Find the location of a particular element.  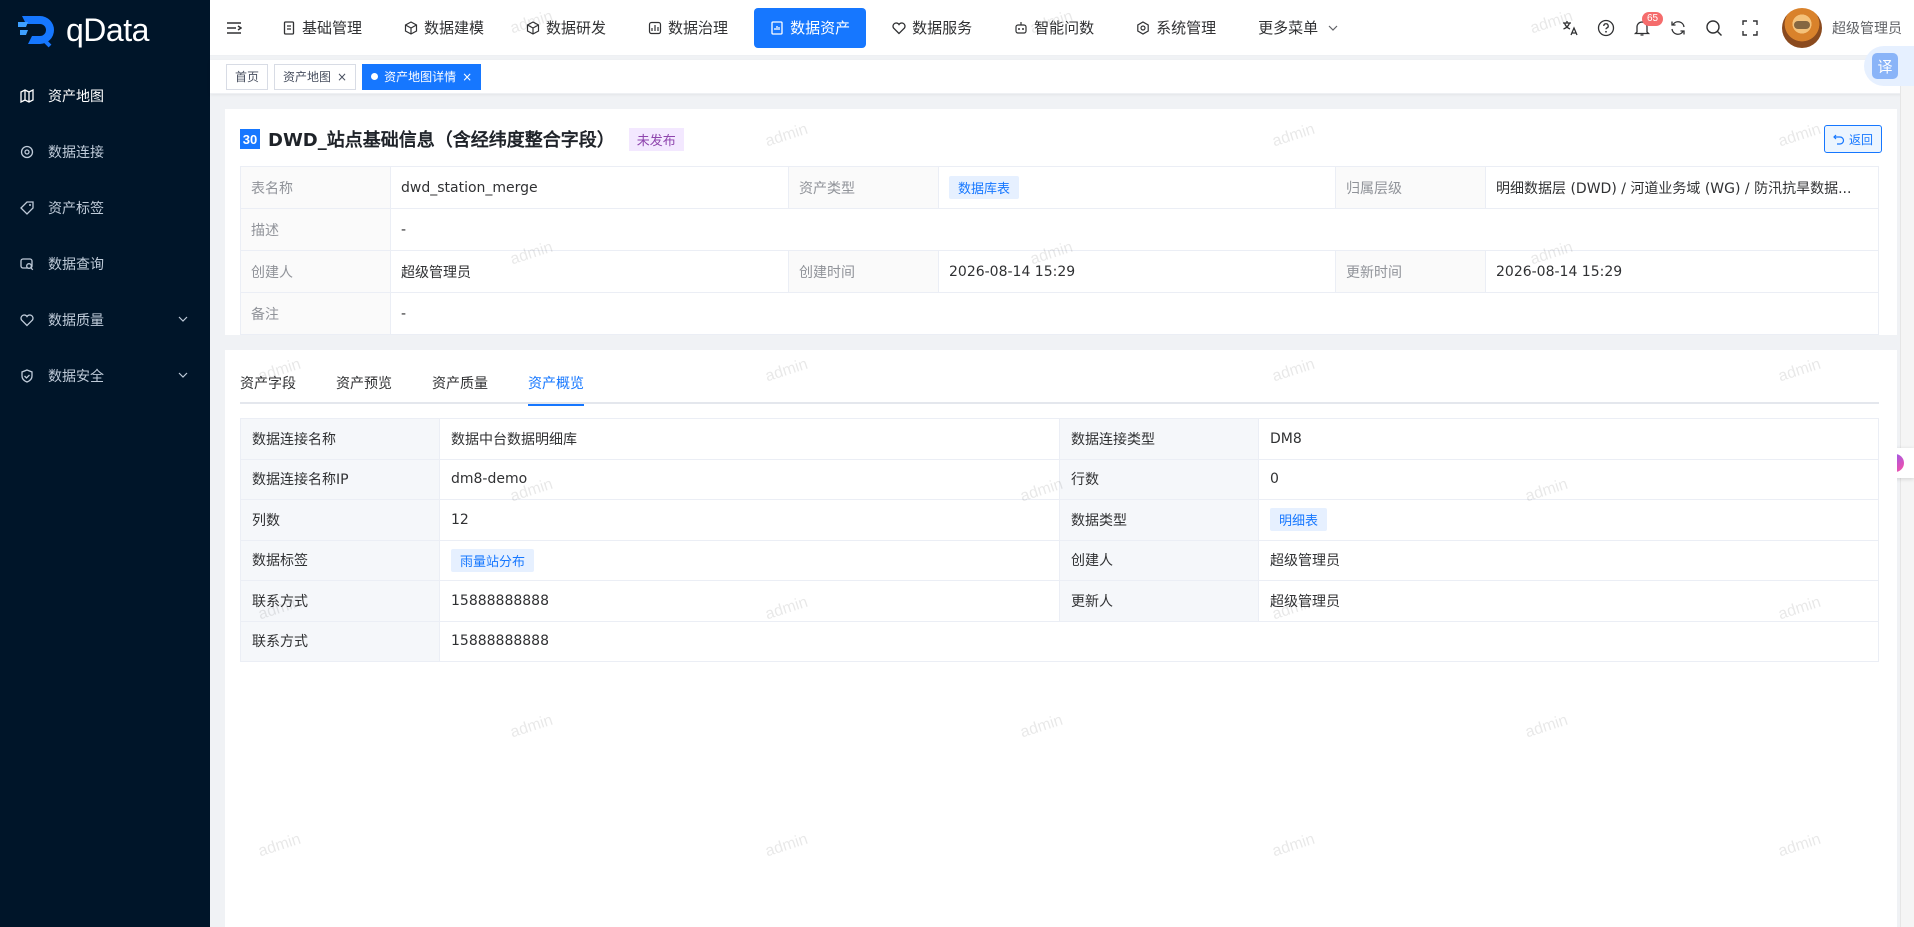

table-name-label: 表名称 is located at coordinates (315, 187).